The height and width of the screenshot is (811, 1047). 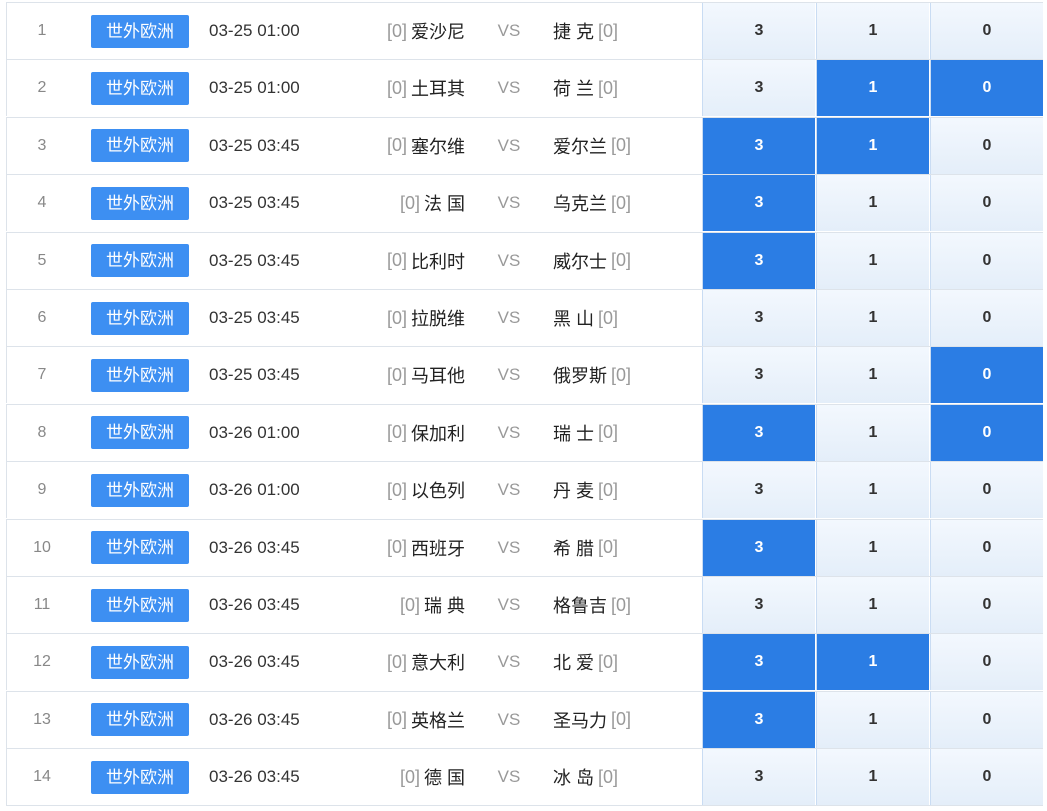 What do you see at coordinates (580, 376) in the screenshot?
I see `away-team-name: 俄罗斯` at bounding box center [580, 376].